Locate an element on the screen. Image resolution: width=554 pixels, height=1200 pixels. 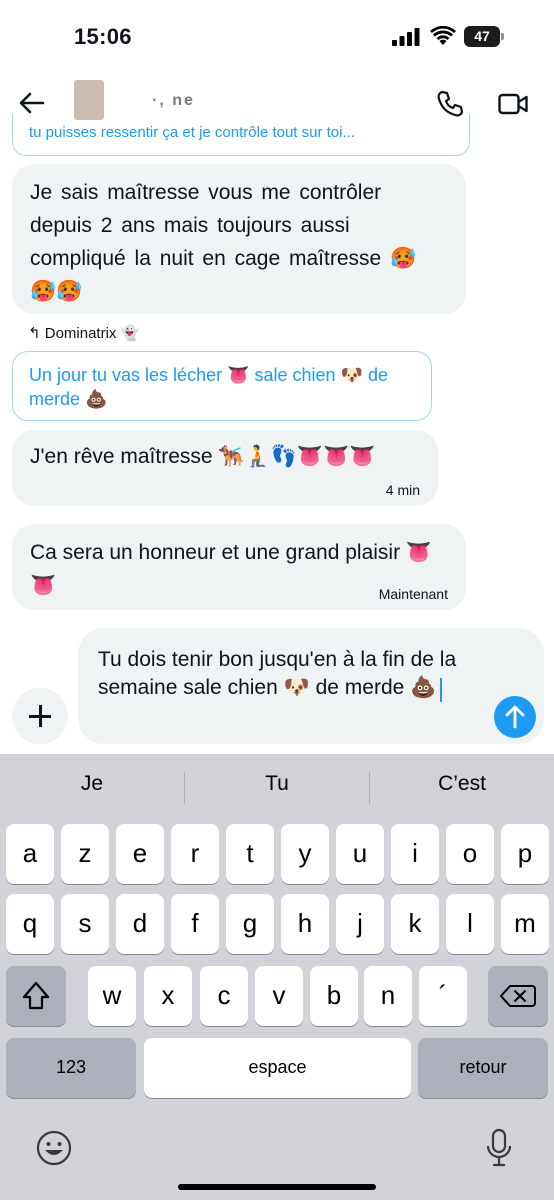
received-message: J'en rêve maîtresse 🐕‍🦺🧎👣👅👅👅 4 min is located at coordinates (225, 468).